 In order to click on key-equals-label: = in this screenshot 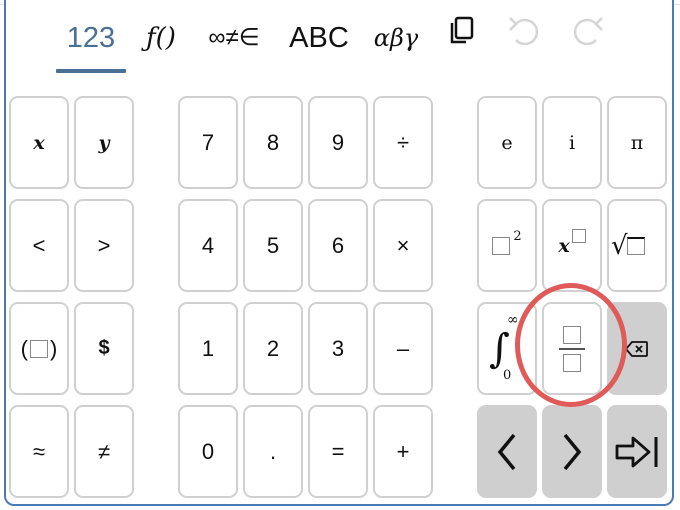, I will do `click(338, 451)`.